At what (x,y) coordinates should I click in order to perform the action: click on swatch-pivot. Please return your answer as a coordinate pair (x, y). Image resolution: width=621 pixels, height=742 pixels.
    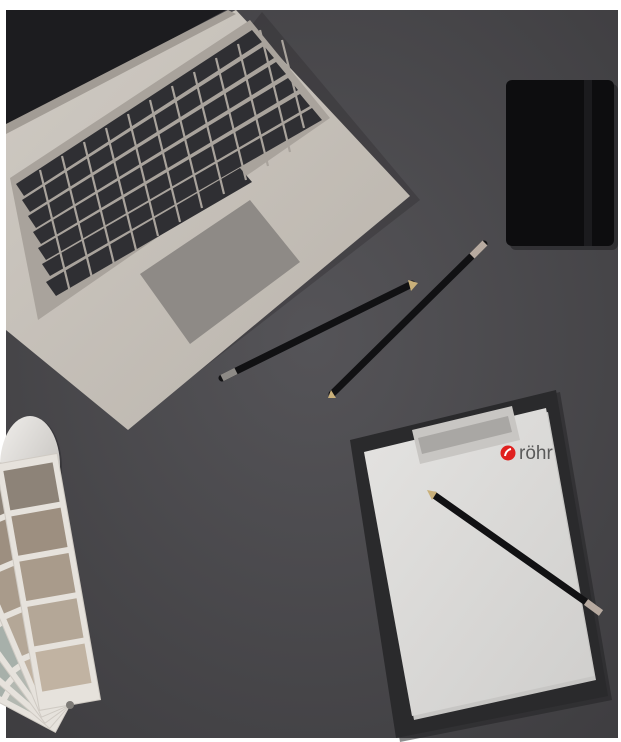
    Looking at the image, I should click on (70, 705).